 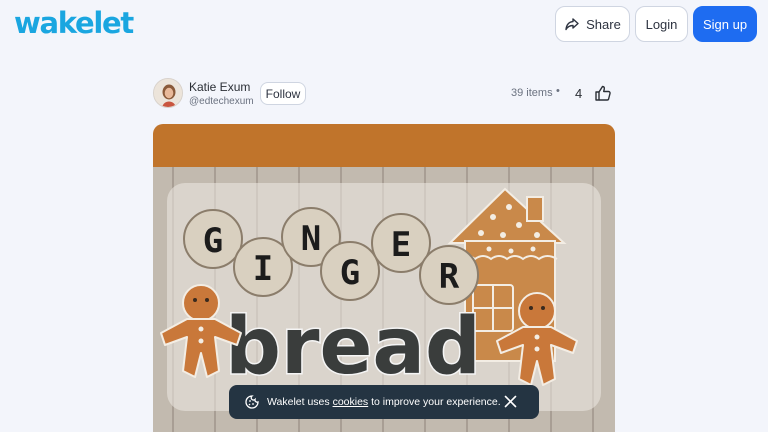 I want to click on avatar, so click(x=168, y=93).